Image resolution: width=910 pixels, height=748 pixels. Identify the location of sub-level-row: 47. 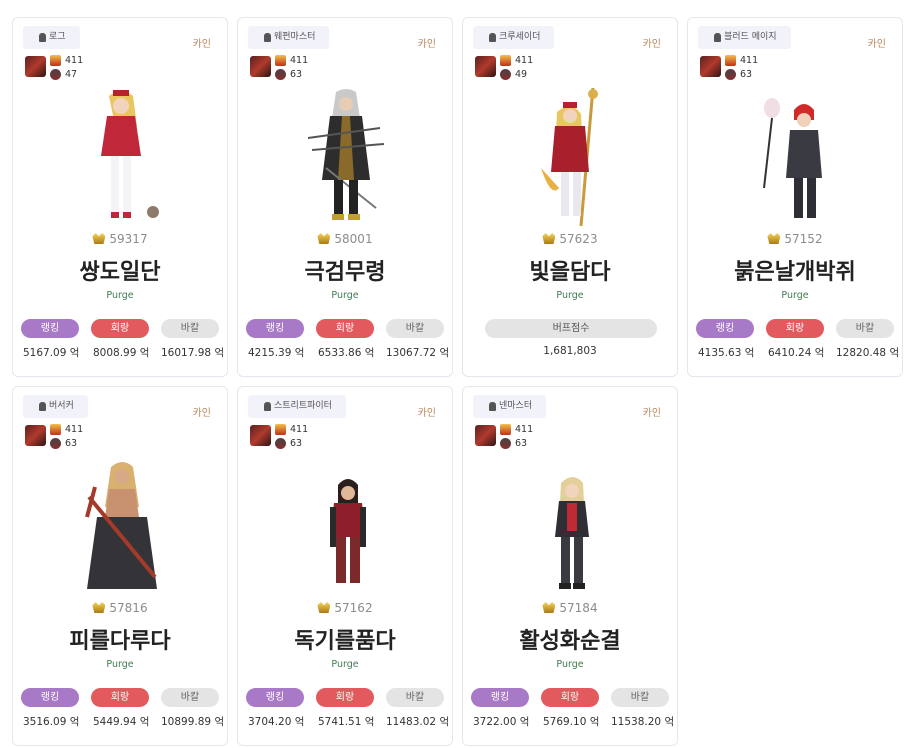
(63, 75).